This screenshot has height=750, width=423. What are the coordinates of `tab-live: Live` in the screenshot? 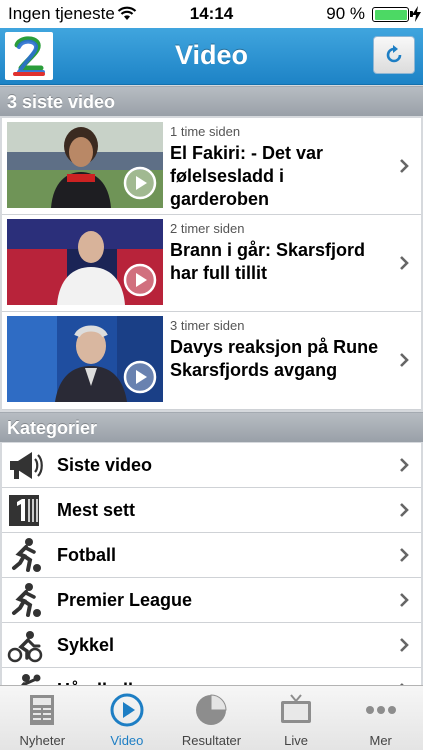 It's located at (296, 718).